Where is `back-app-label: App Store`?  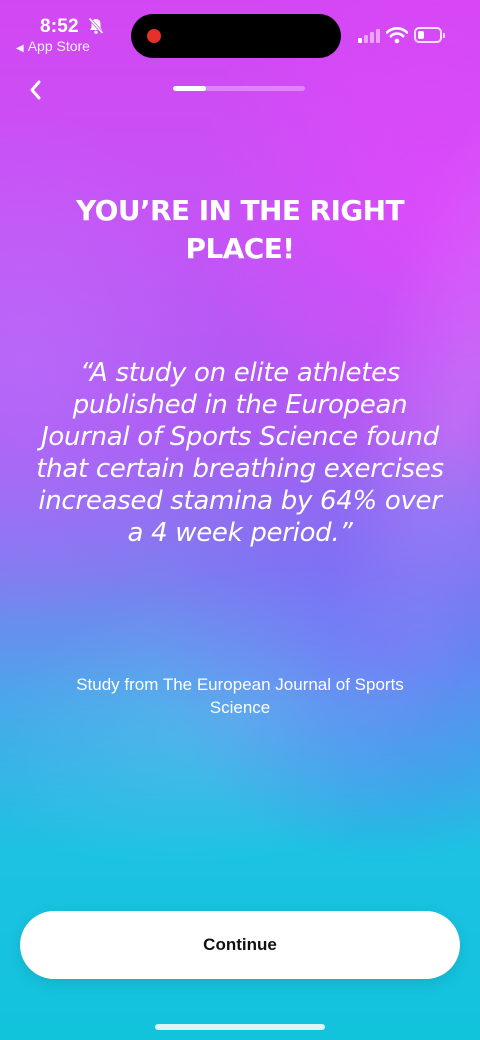
back-app-label: App Store is located at coordinates (58, 46).